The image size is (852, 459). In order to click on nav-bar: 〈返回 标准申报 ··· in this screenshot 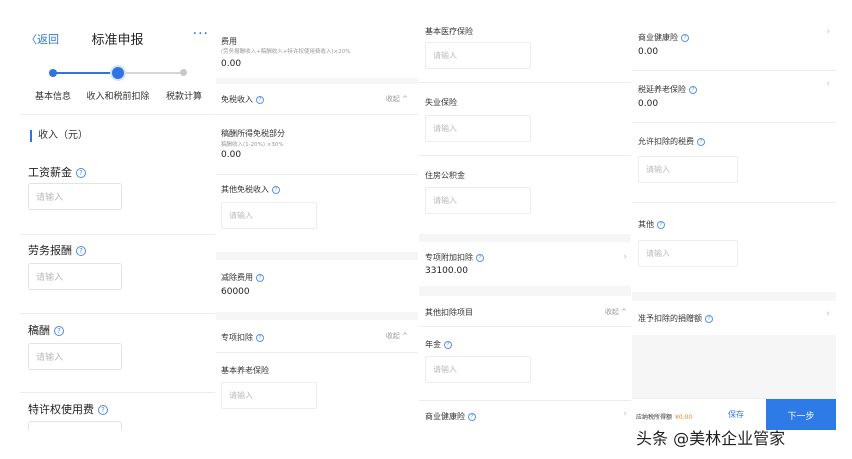, I will do `click(117, 39)`.